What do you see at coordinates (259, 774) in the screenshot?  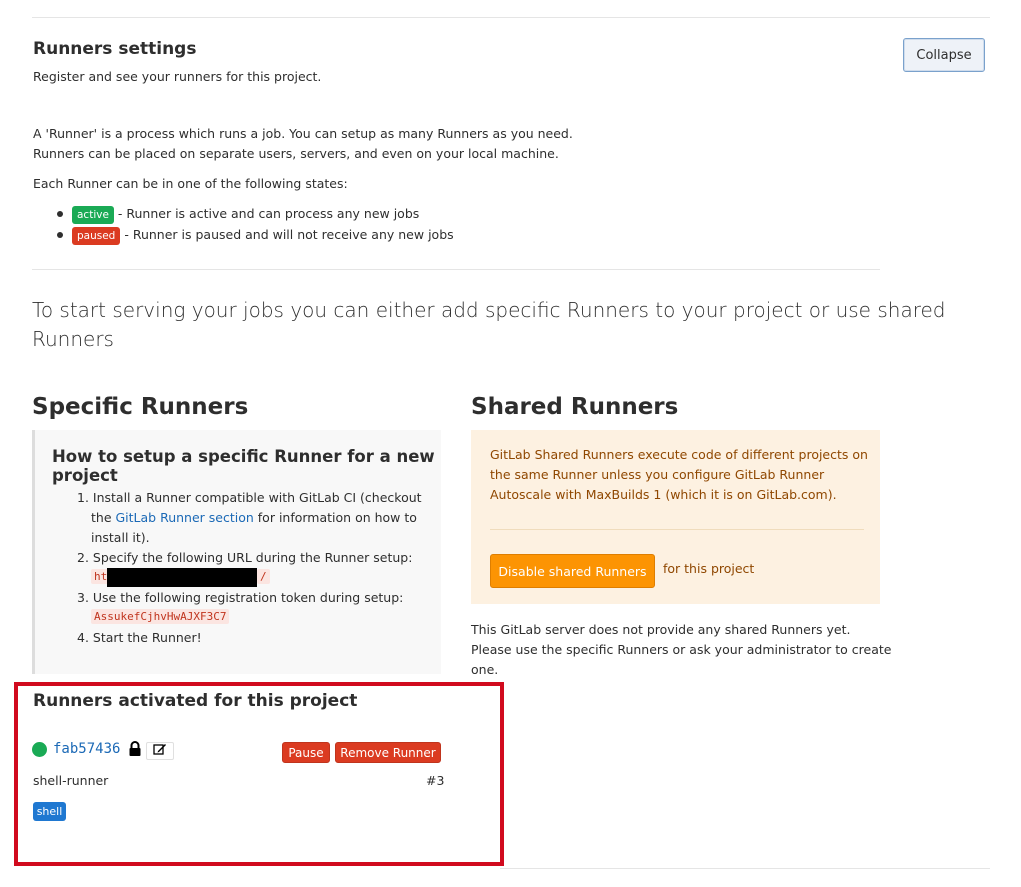 I see `highlight-frame` at bounding box center [259, 774].